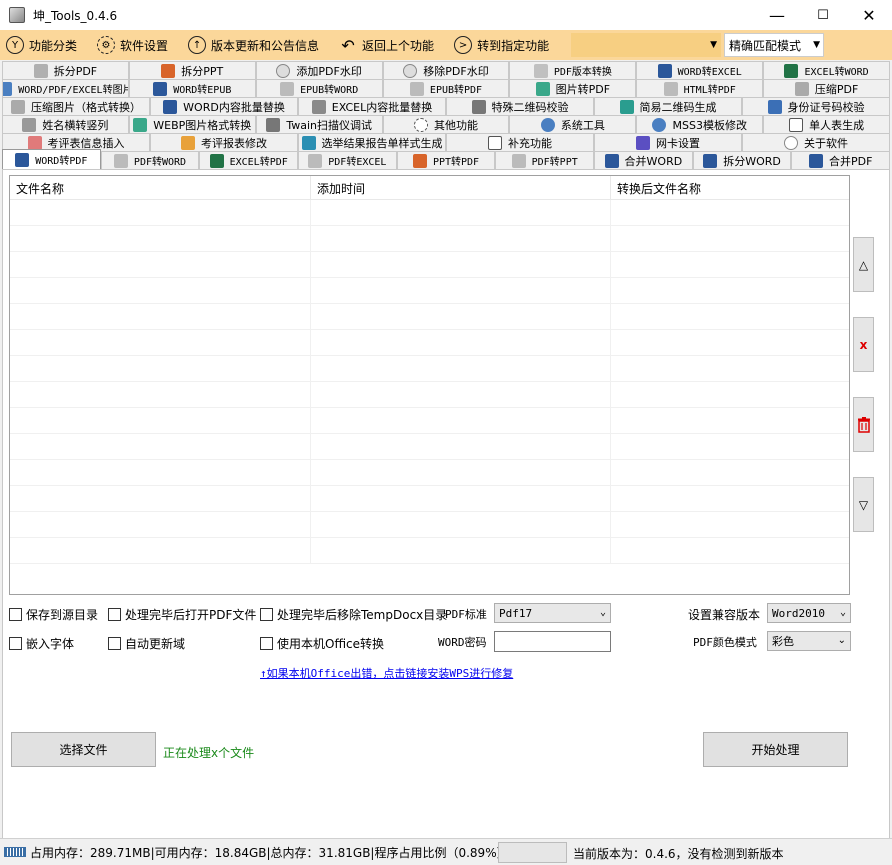  I want to click on chevron-right-icon: >, so click(463, 45).